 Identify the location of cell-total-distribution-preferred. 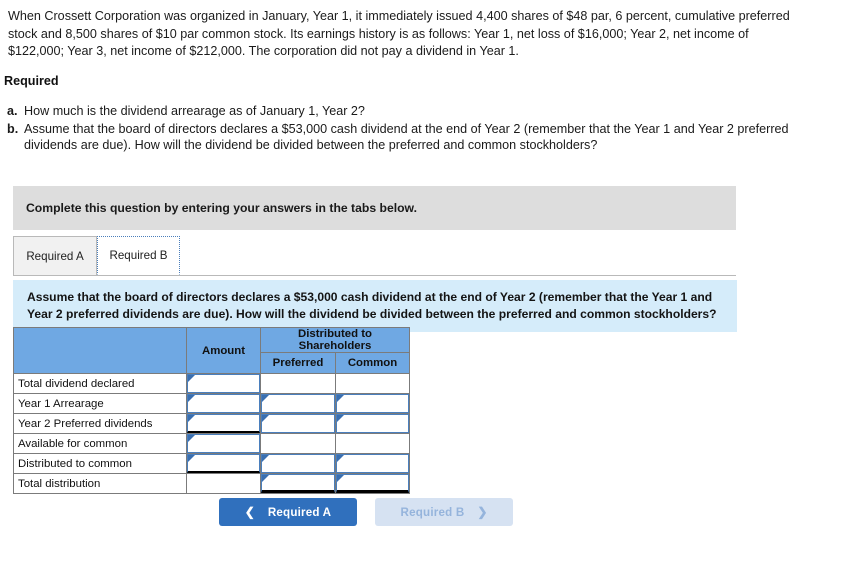
(298, 483).